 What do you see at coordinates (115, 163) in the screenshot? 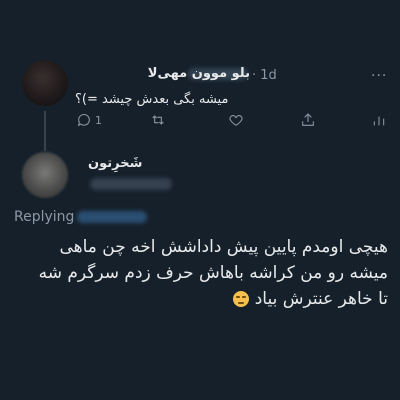
I see `display-name: شَخرِتون` at bounding box center [115, 163].